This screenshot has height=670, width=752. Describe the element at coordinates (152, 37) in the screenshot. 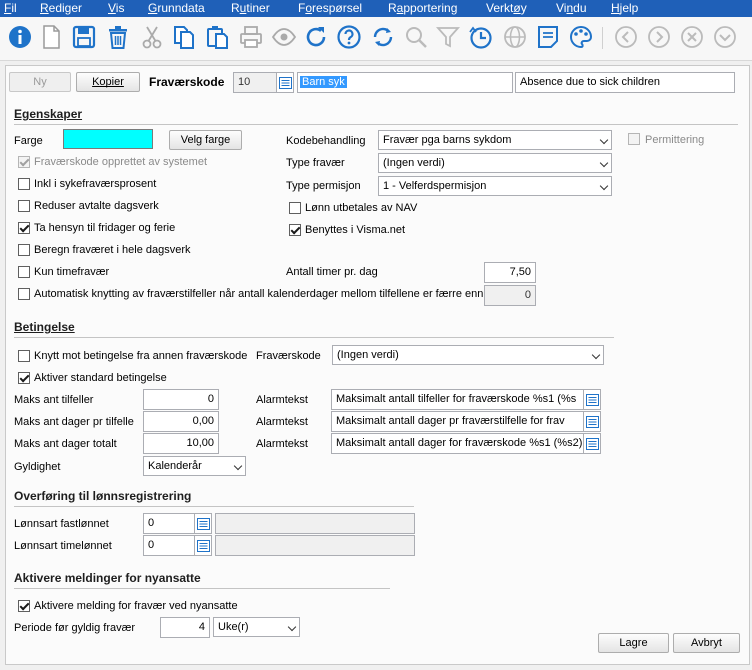

I see `cut-icon` at that location.